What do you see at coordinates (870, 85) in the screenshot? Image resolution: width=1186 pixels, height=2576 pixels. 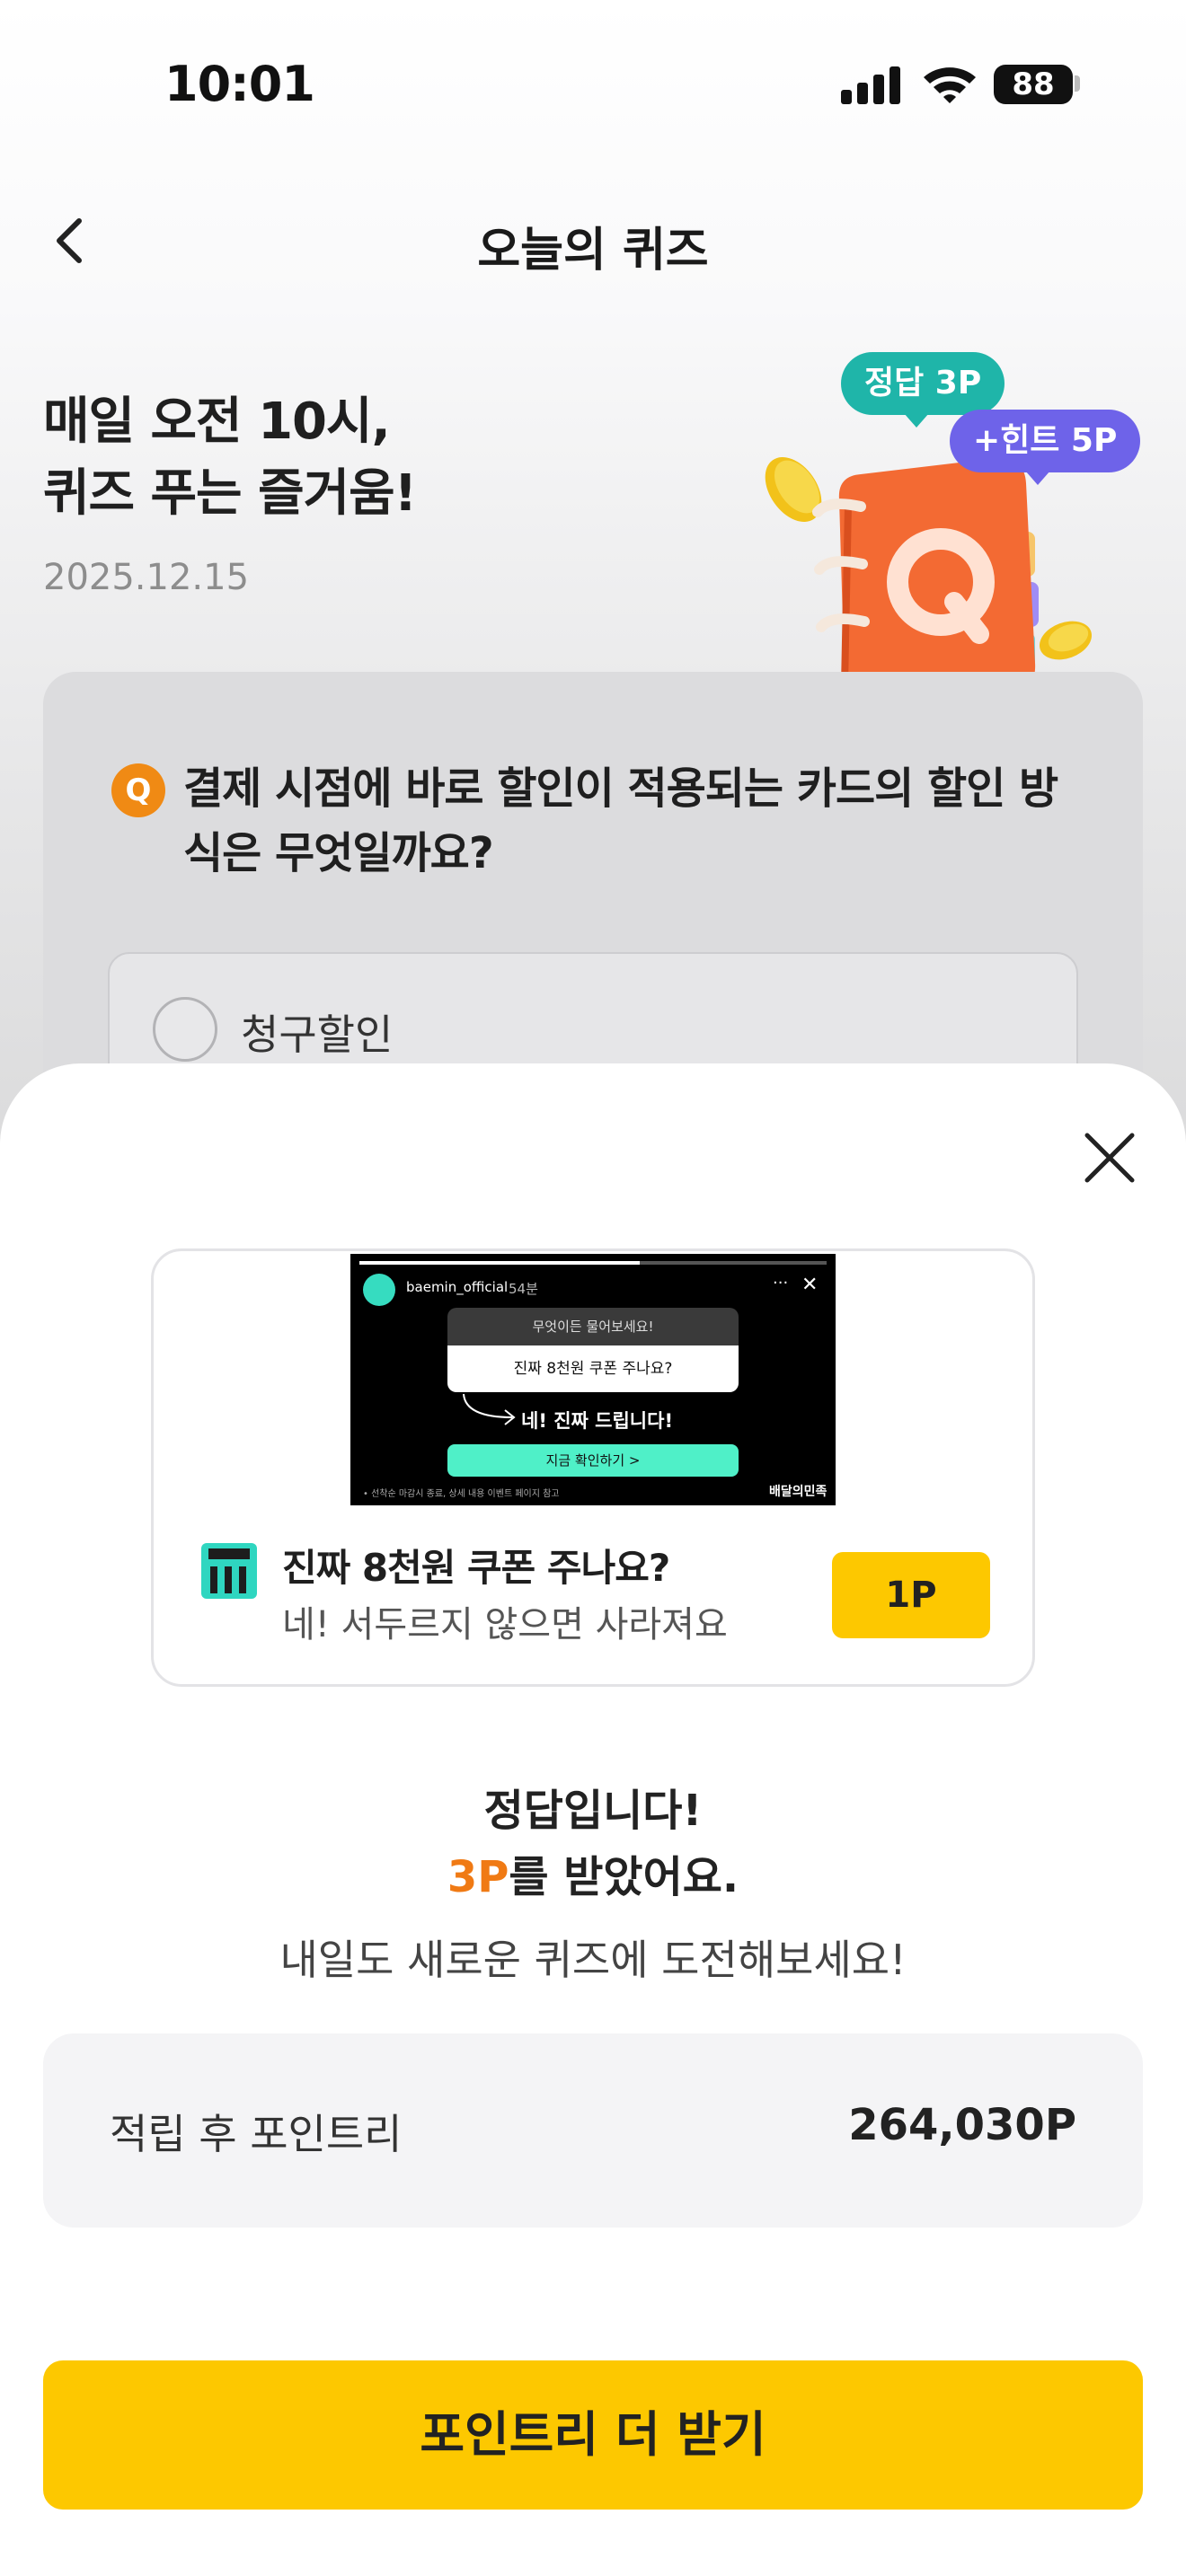 I see `signal-icon` at bounding box center [870, 85].